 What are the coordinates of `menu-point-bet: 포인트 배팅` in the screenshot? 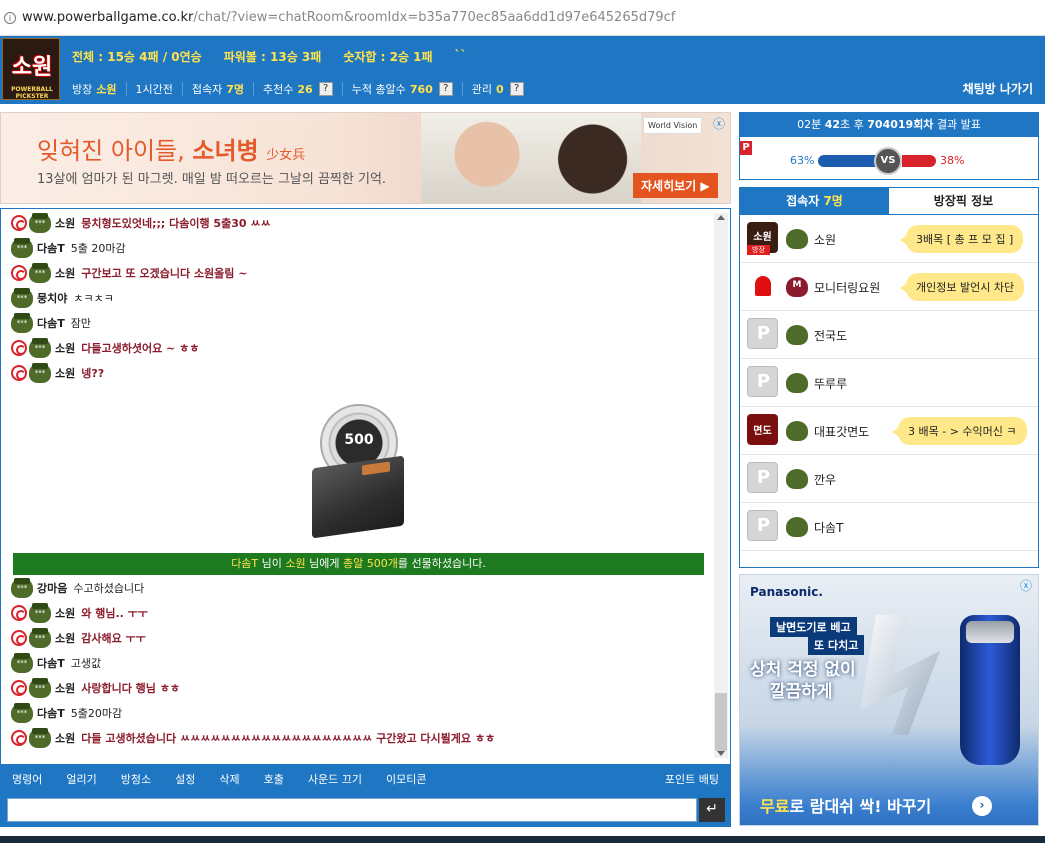 It's located at (692, 779).